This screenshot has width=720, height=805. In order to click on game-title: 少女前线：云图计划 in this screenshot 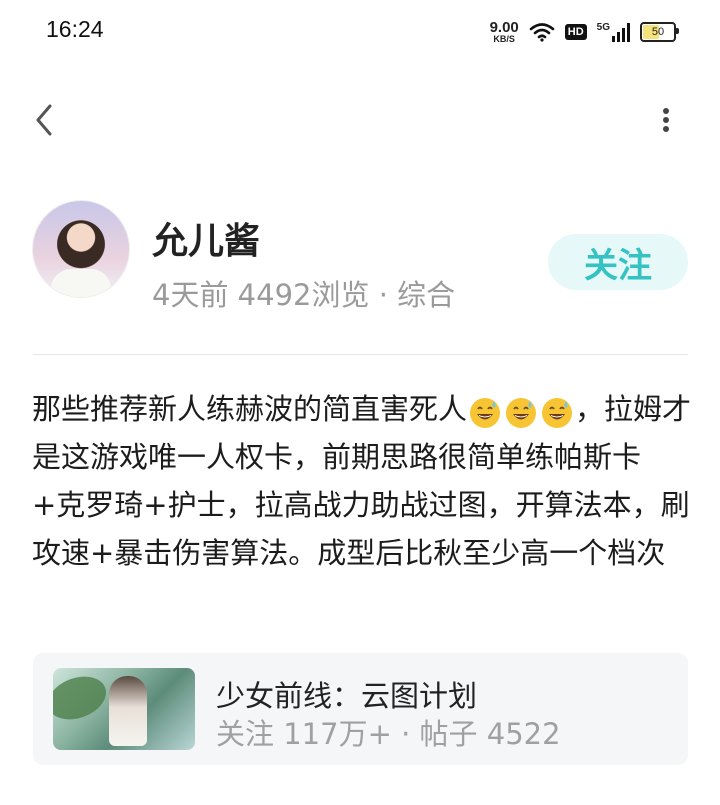, I will do `click(347, 696)`.